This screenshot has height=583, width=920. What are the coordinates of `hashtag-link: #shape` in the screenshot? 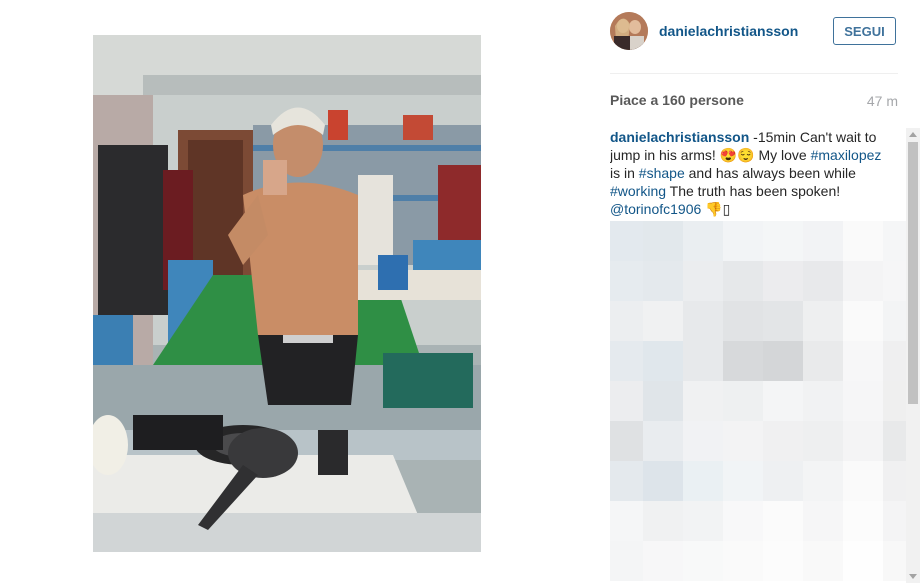 It's located at (662, 173).